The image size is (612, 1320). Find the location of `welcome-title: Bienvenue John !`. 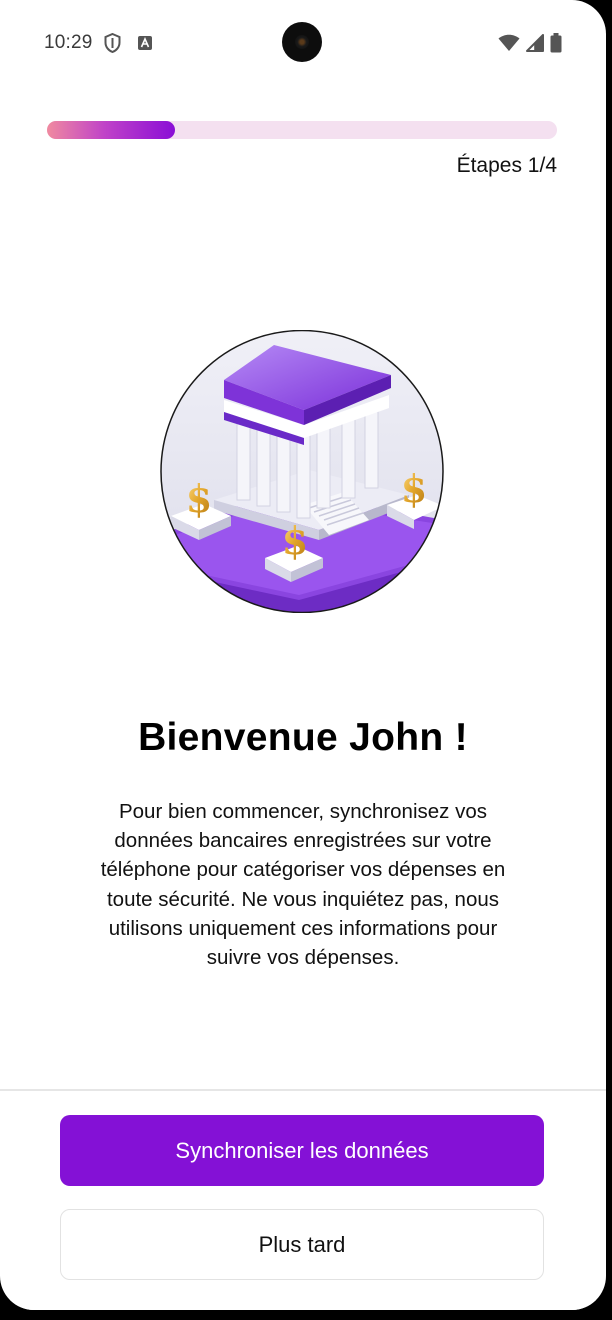

welcome-title: Bienvenue John ! is located at coordinates (303, 737).